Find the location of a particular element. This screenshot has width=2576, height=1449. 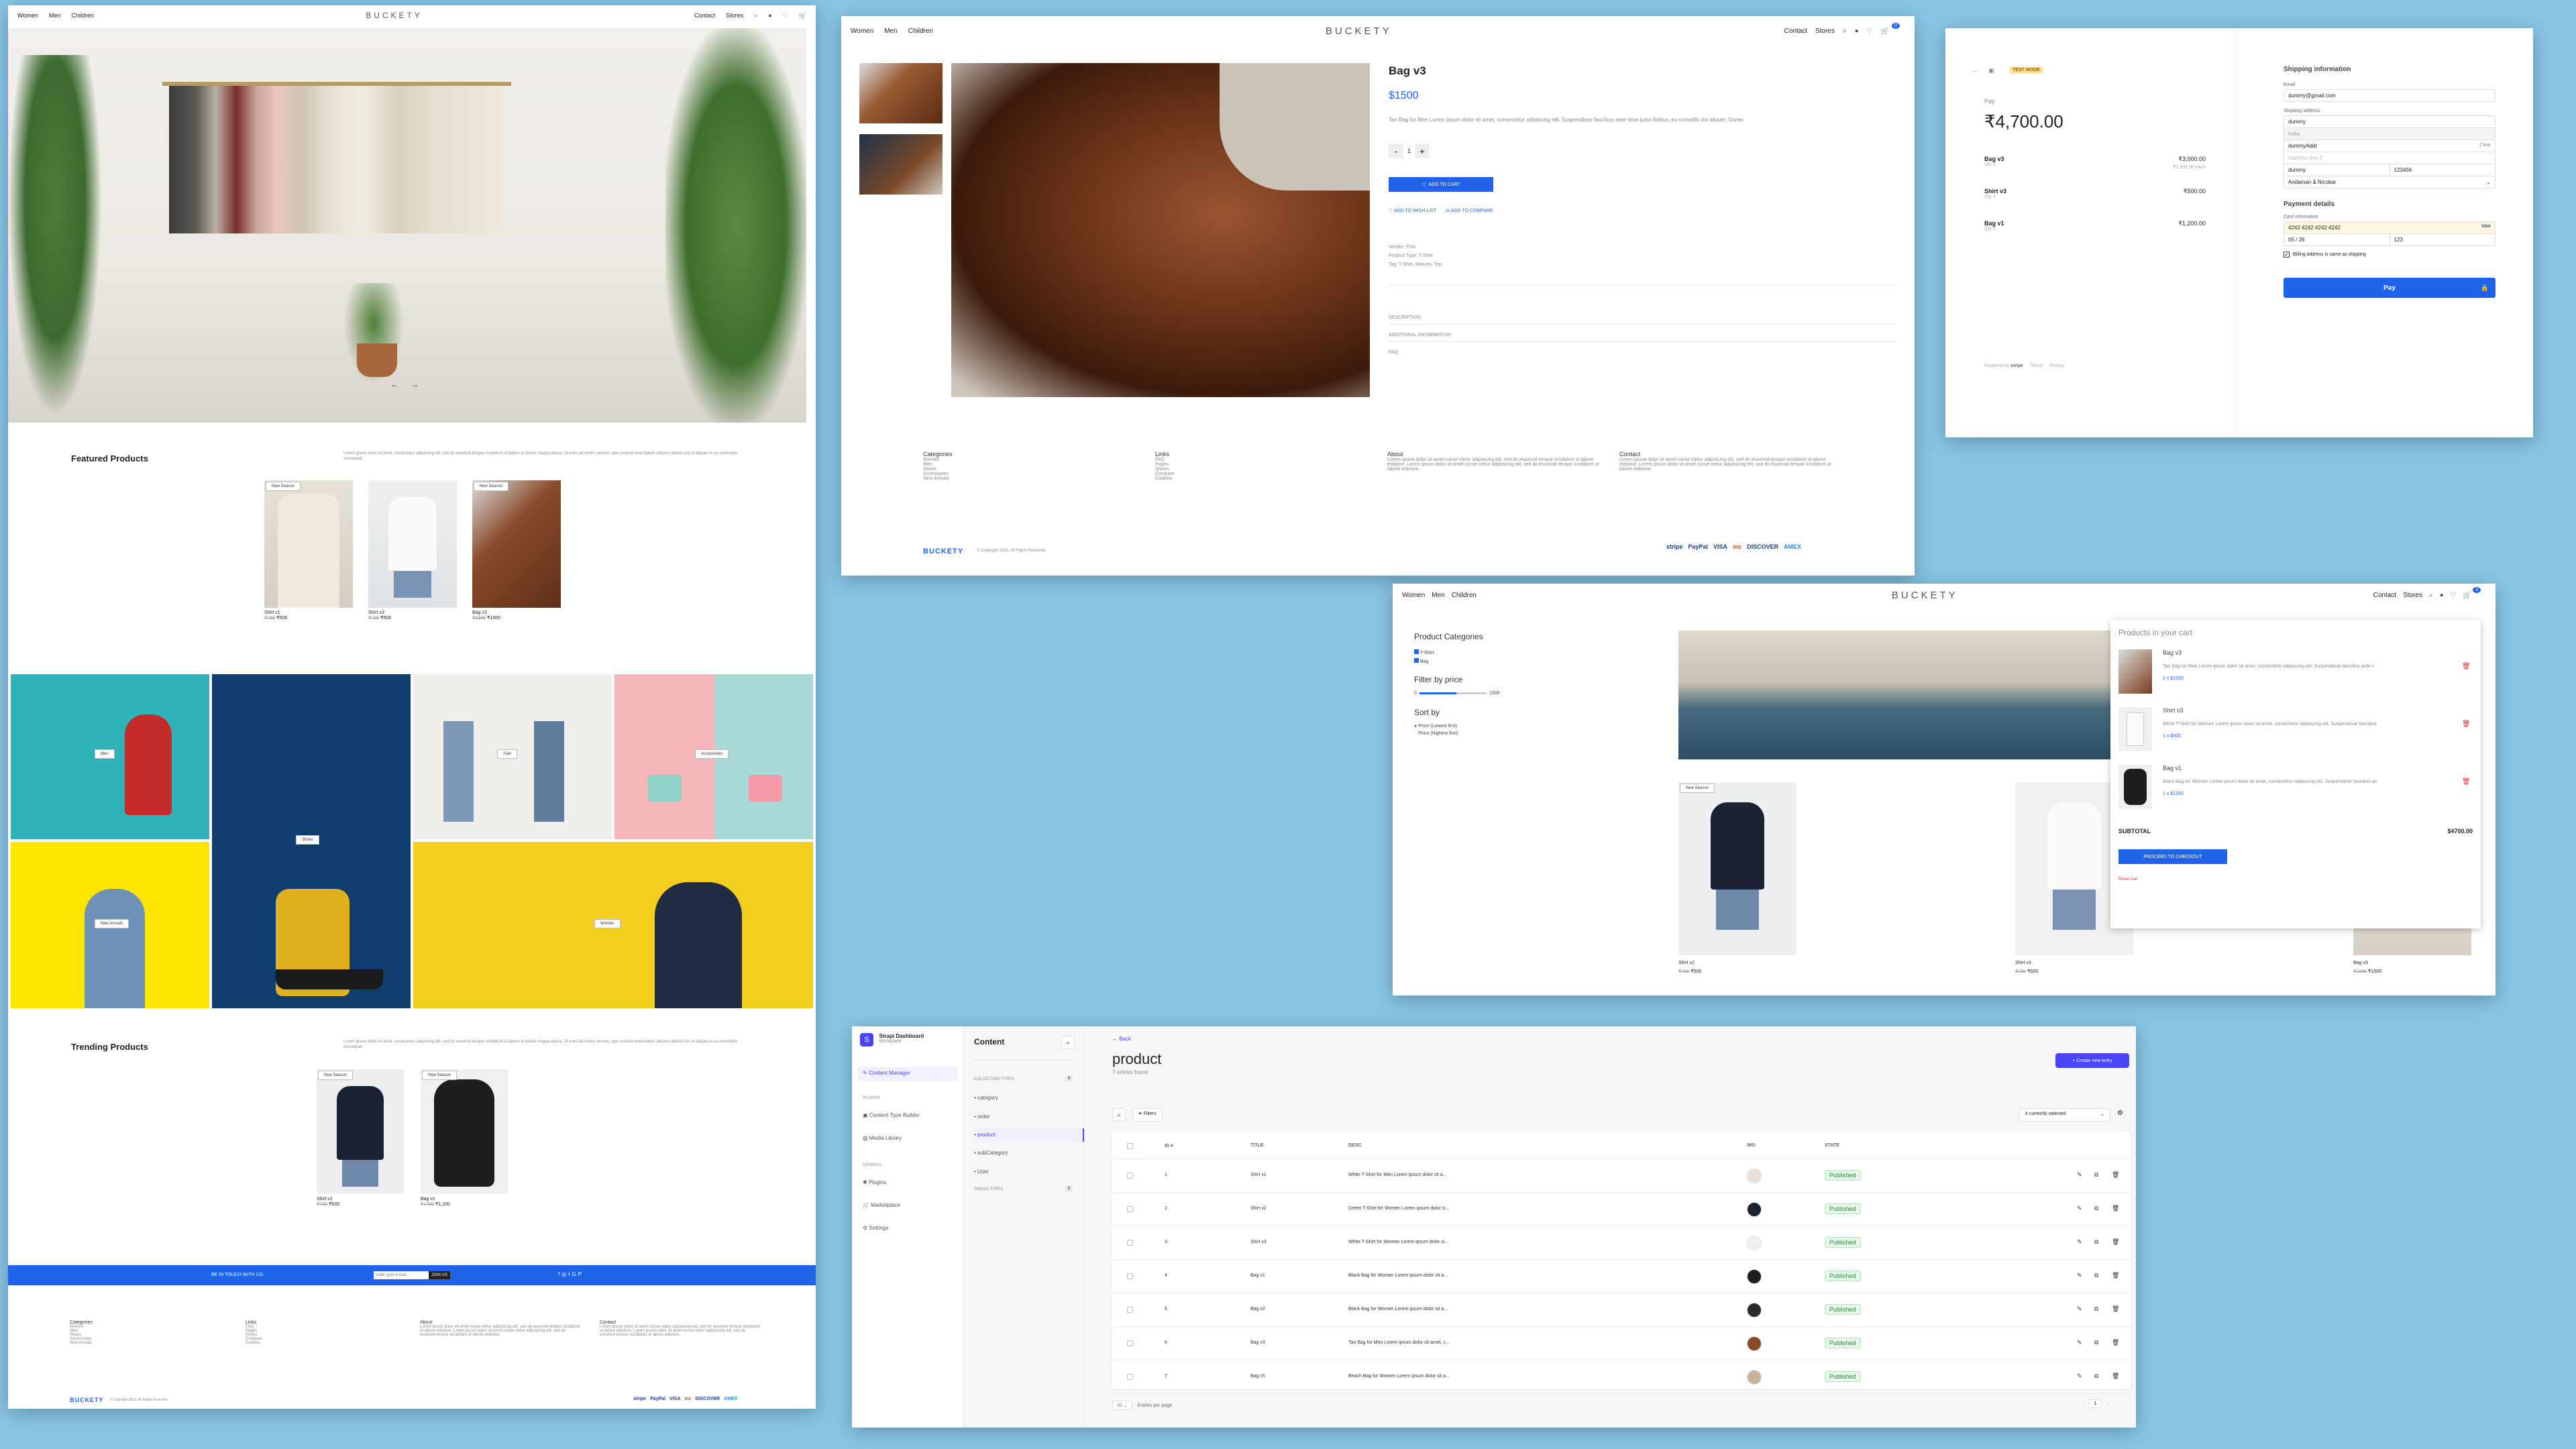

email-field: dummy@gmail.com is located at coordinates (2390, 95).